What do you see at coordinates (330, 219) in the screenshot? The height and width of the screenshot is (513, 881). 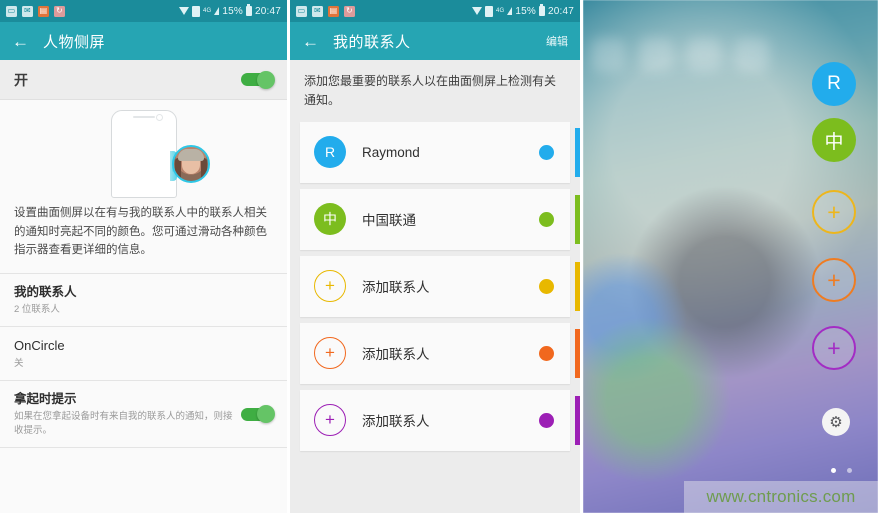 I see `contact-avatar: 中` at bounding box center [330, 219].